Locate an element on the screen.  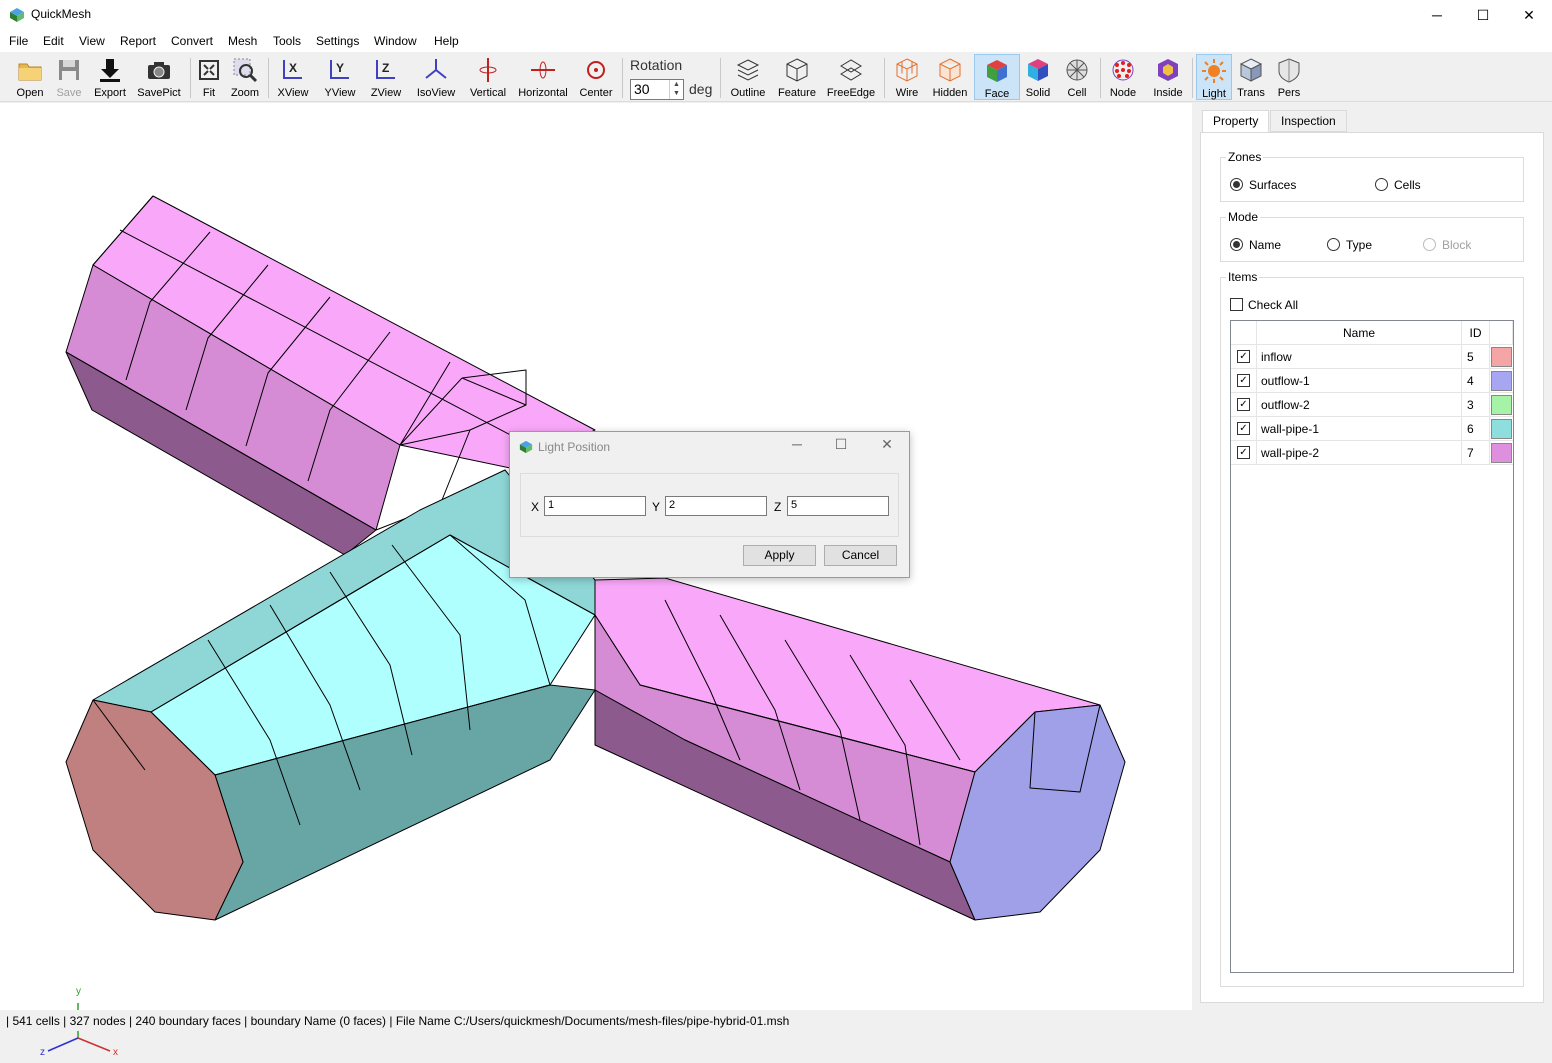
export-button: Export is located at coordinates (110, 77).